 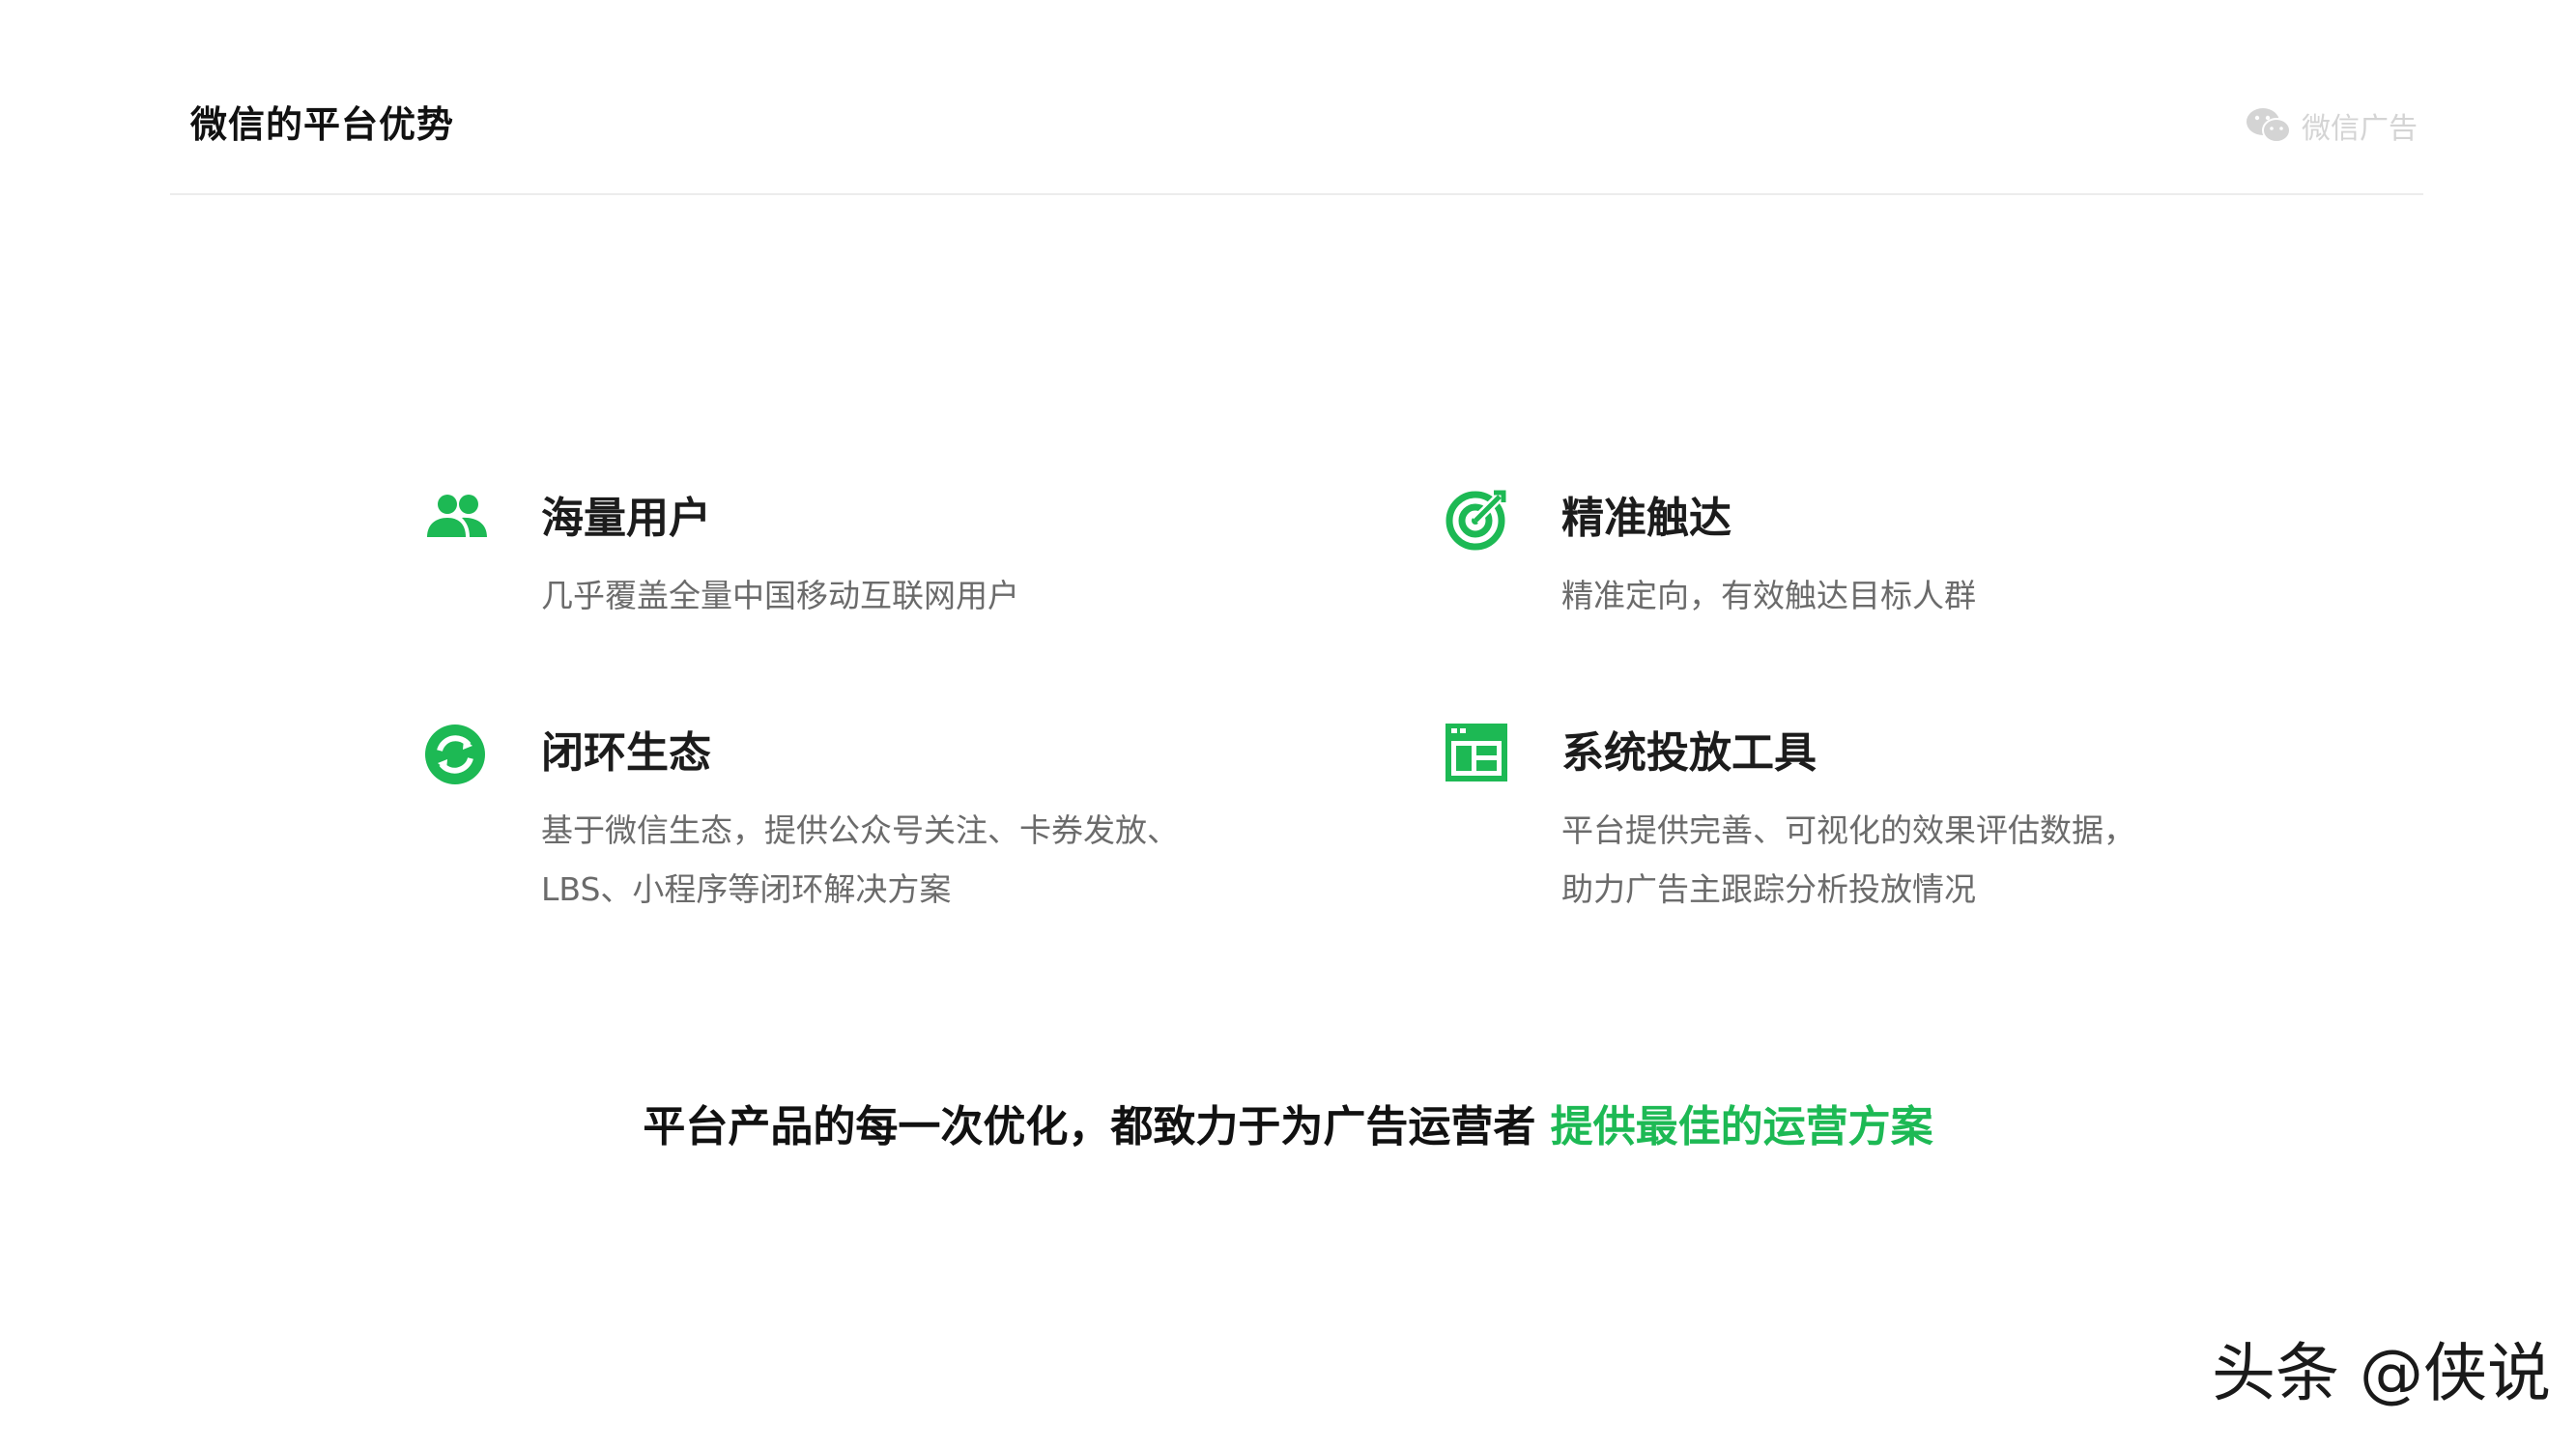 I want to click on brand-logo: 微信广告, so click(x=2332, y=125).